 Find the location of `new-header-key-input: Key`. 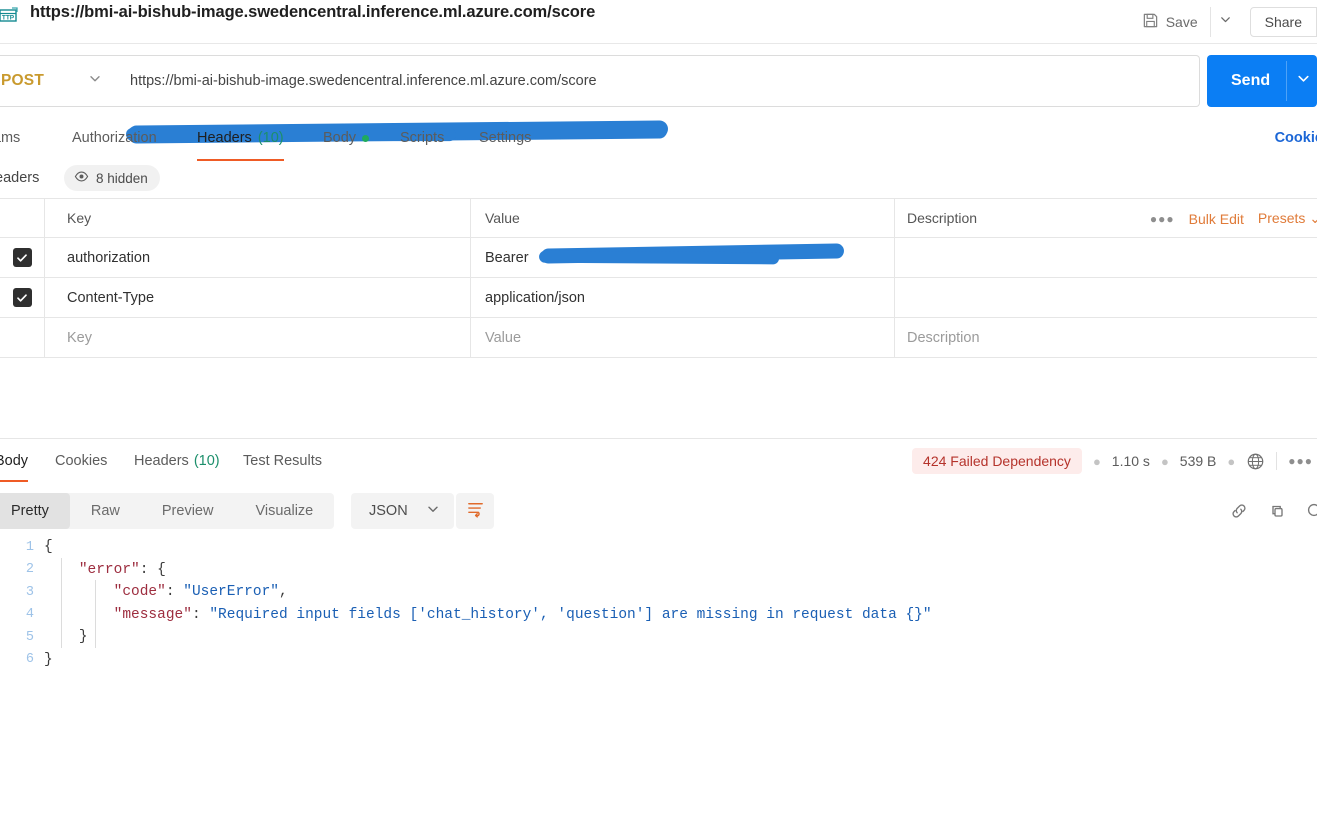

new-header-key-input: Key is located at coordinates (258, 337).